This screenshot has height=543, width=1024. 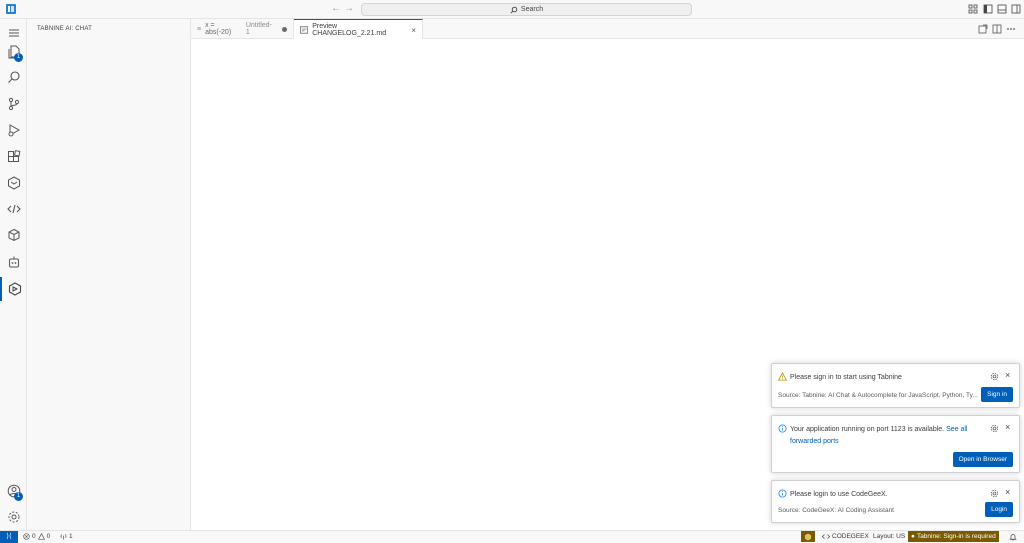 I want to click on preview-icon, so click(x=304, y=30).